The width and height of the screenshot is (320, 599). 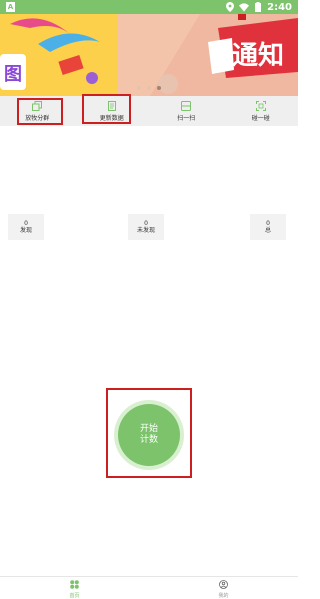 What do you see at coordinates (74, 595) in the screenshot?
I see `nav-label: 首页` at bounding box center [74, 595].